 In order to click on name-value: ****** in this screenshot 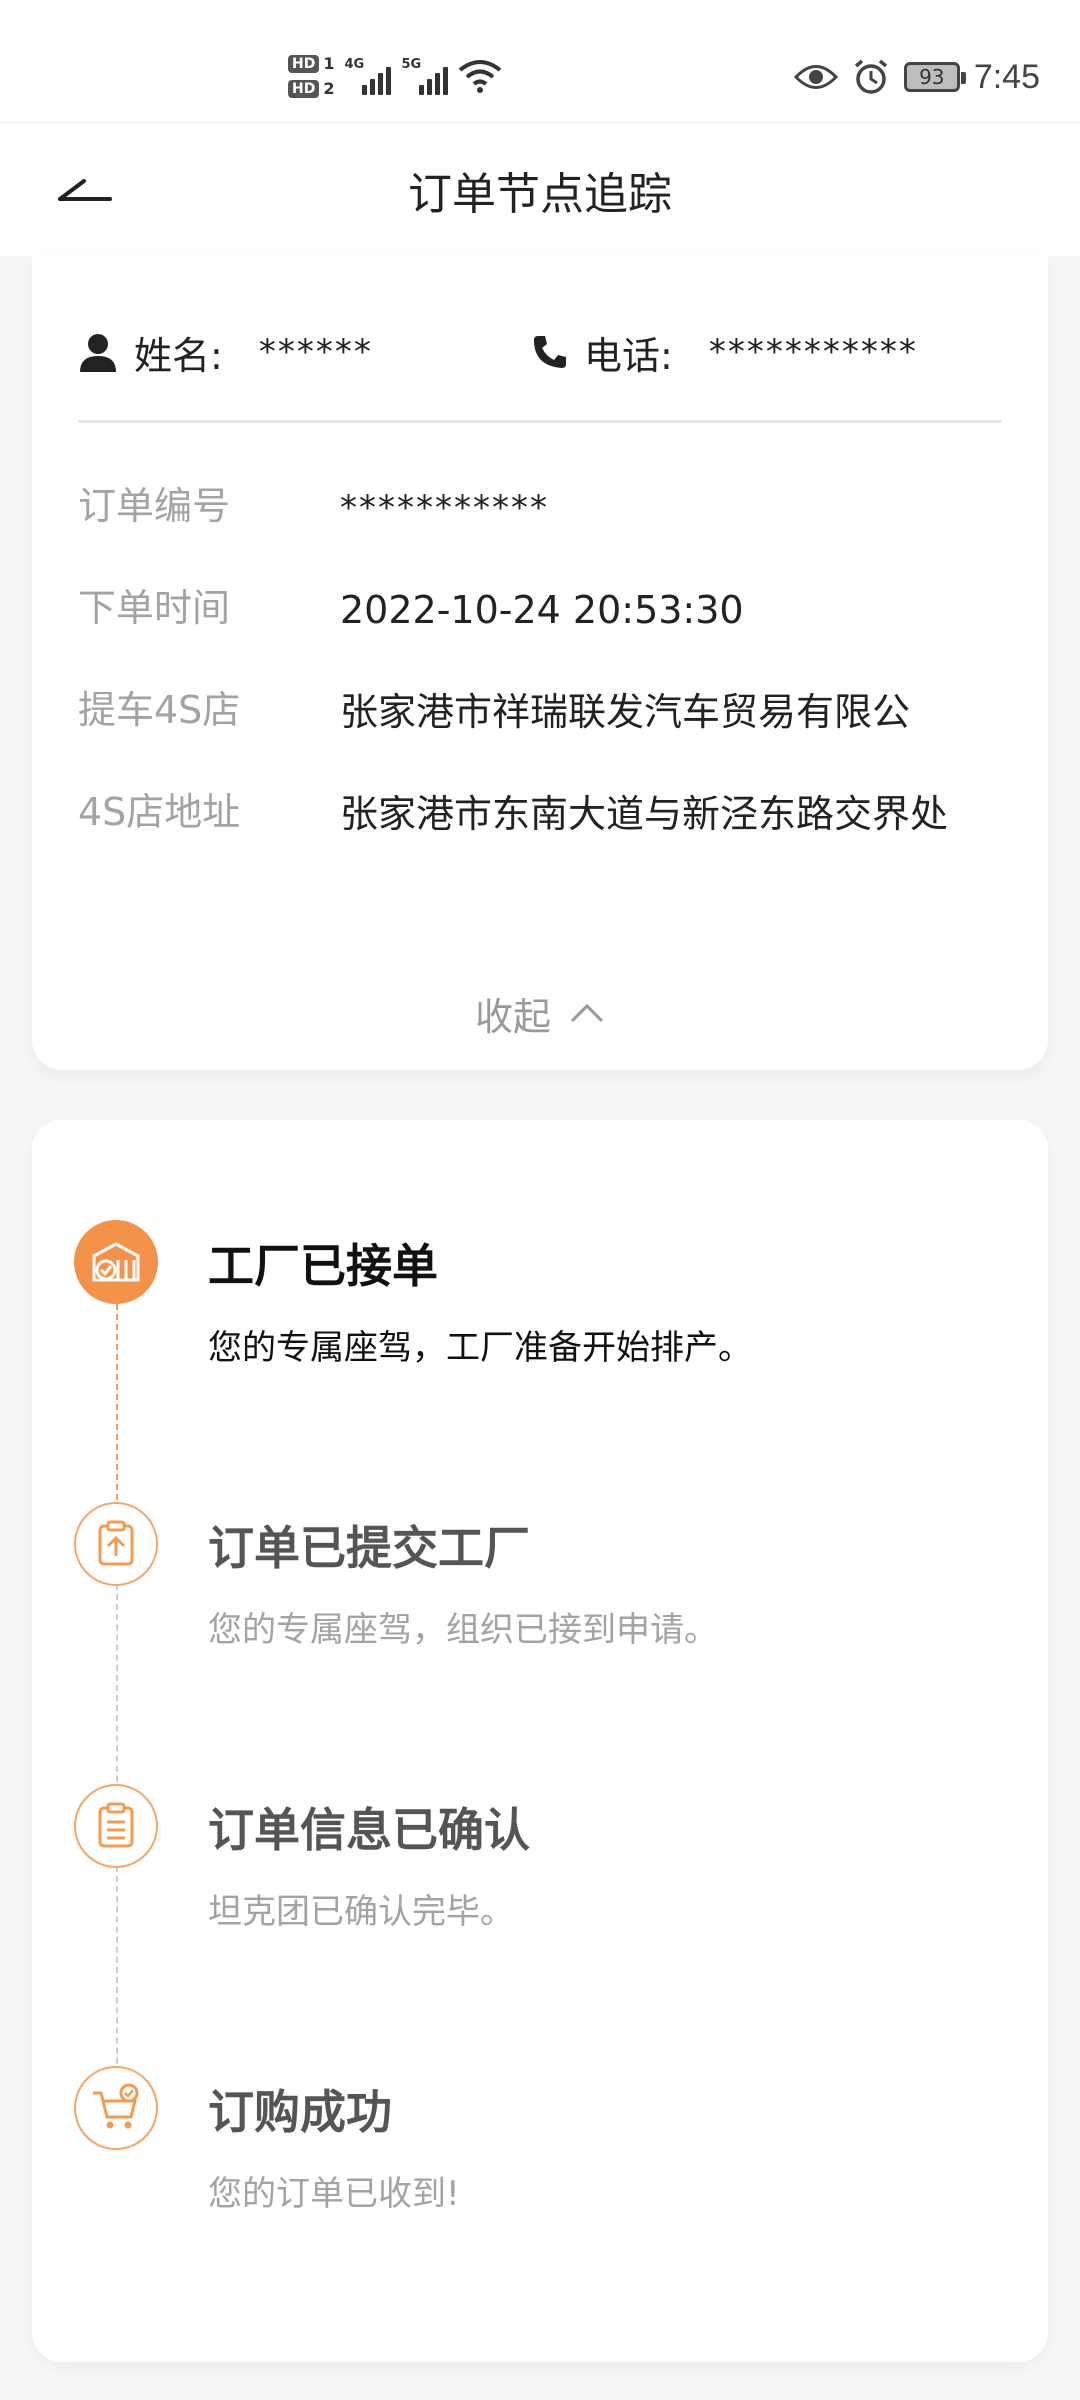, I will do `click(315, 352)`.